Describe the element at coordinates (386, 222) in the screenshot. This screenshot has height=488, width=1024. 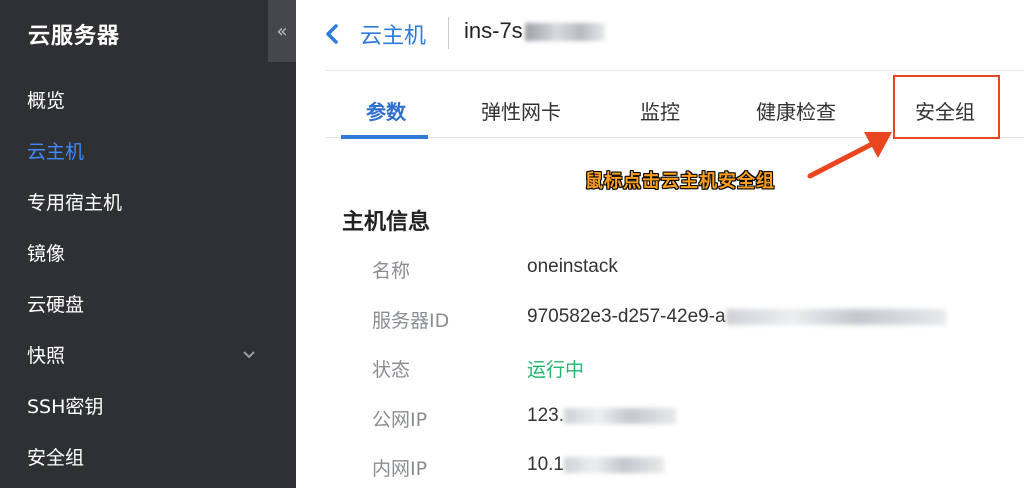
I see `section-title: 主机信息` at that location.